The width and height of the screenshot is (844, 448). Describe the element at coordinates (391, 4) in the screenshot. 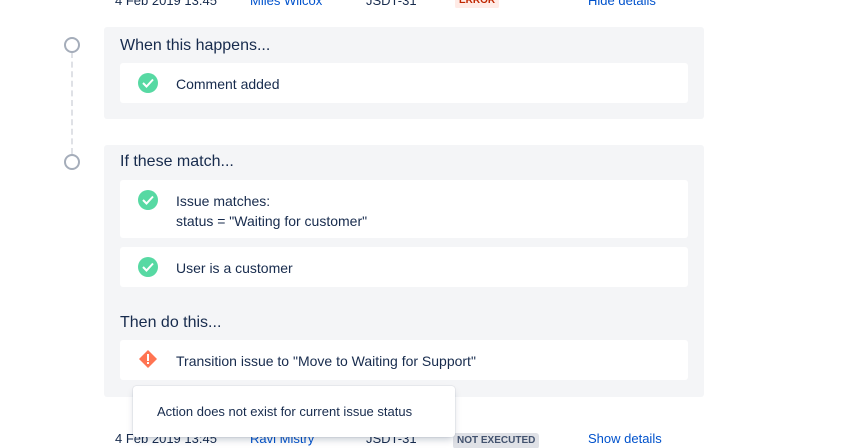

I see `issue-key: JSDT-31` at that location.